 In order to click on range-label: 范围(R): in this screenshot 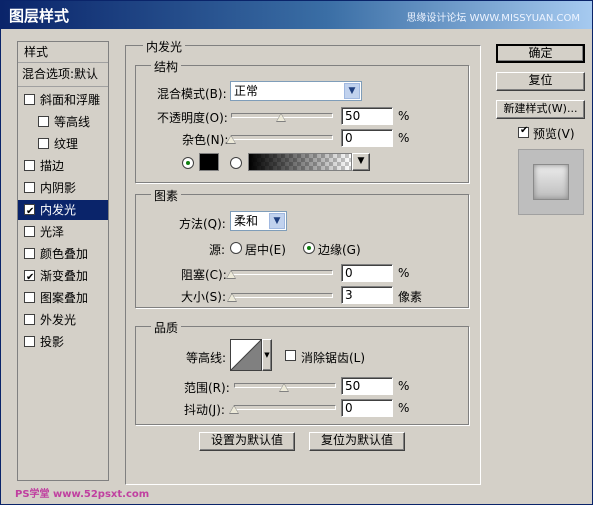, I will do `click(207, 388)`.